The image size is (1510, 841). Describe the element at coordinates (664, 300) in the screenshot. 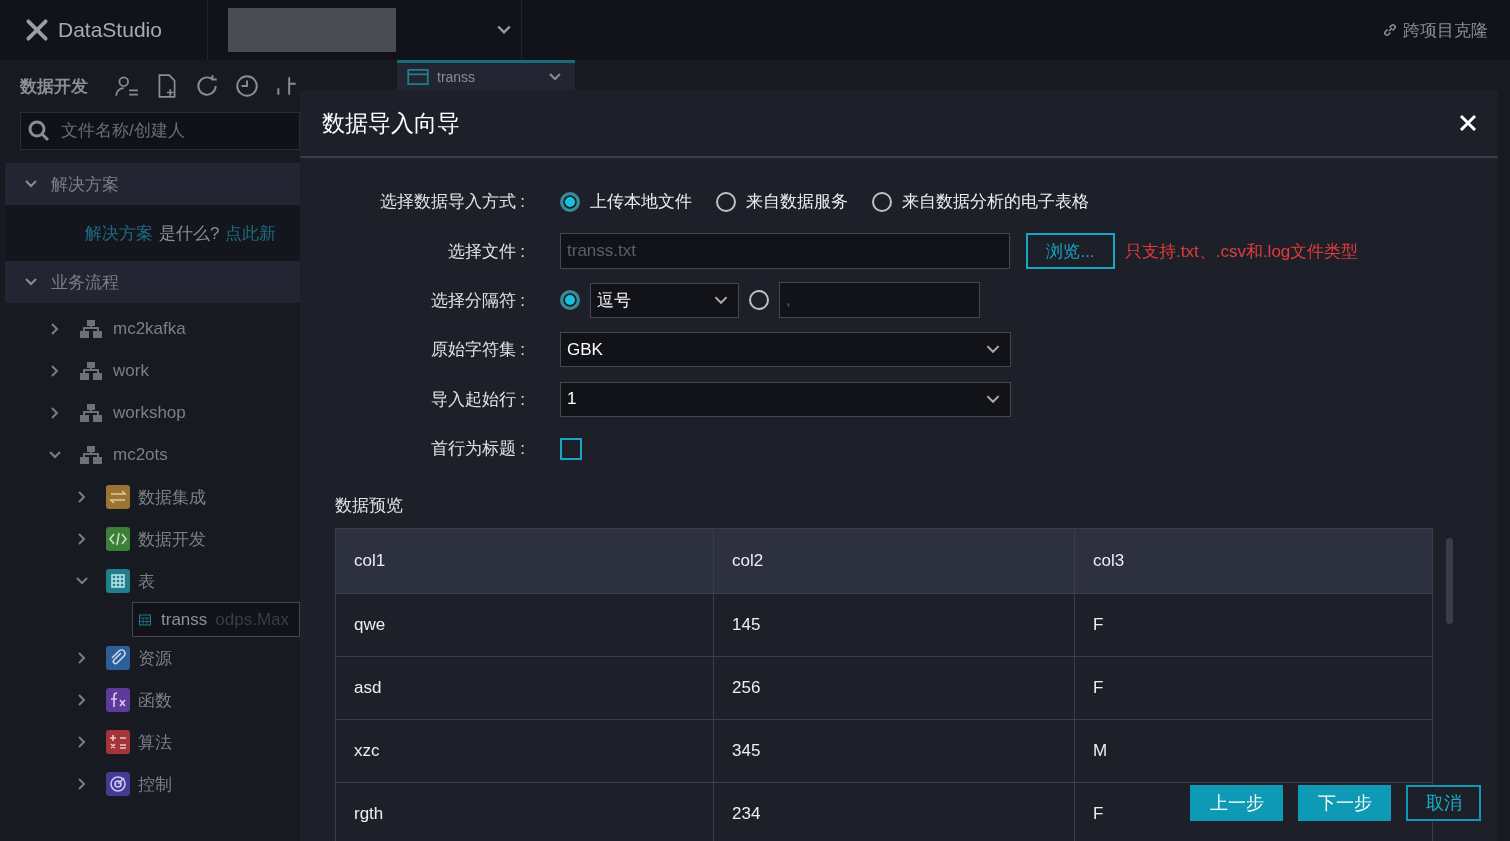

I see `delimiter-select: 逗号` at that location.